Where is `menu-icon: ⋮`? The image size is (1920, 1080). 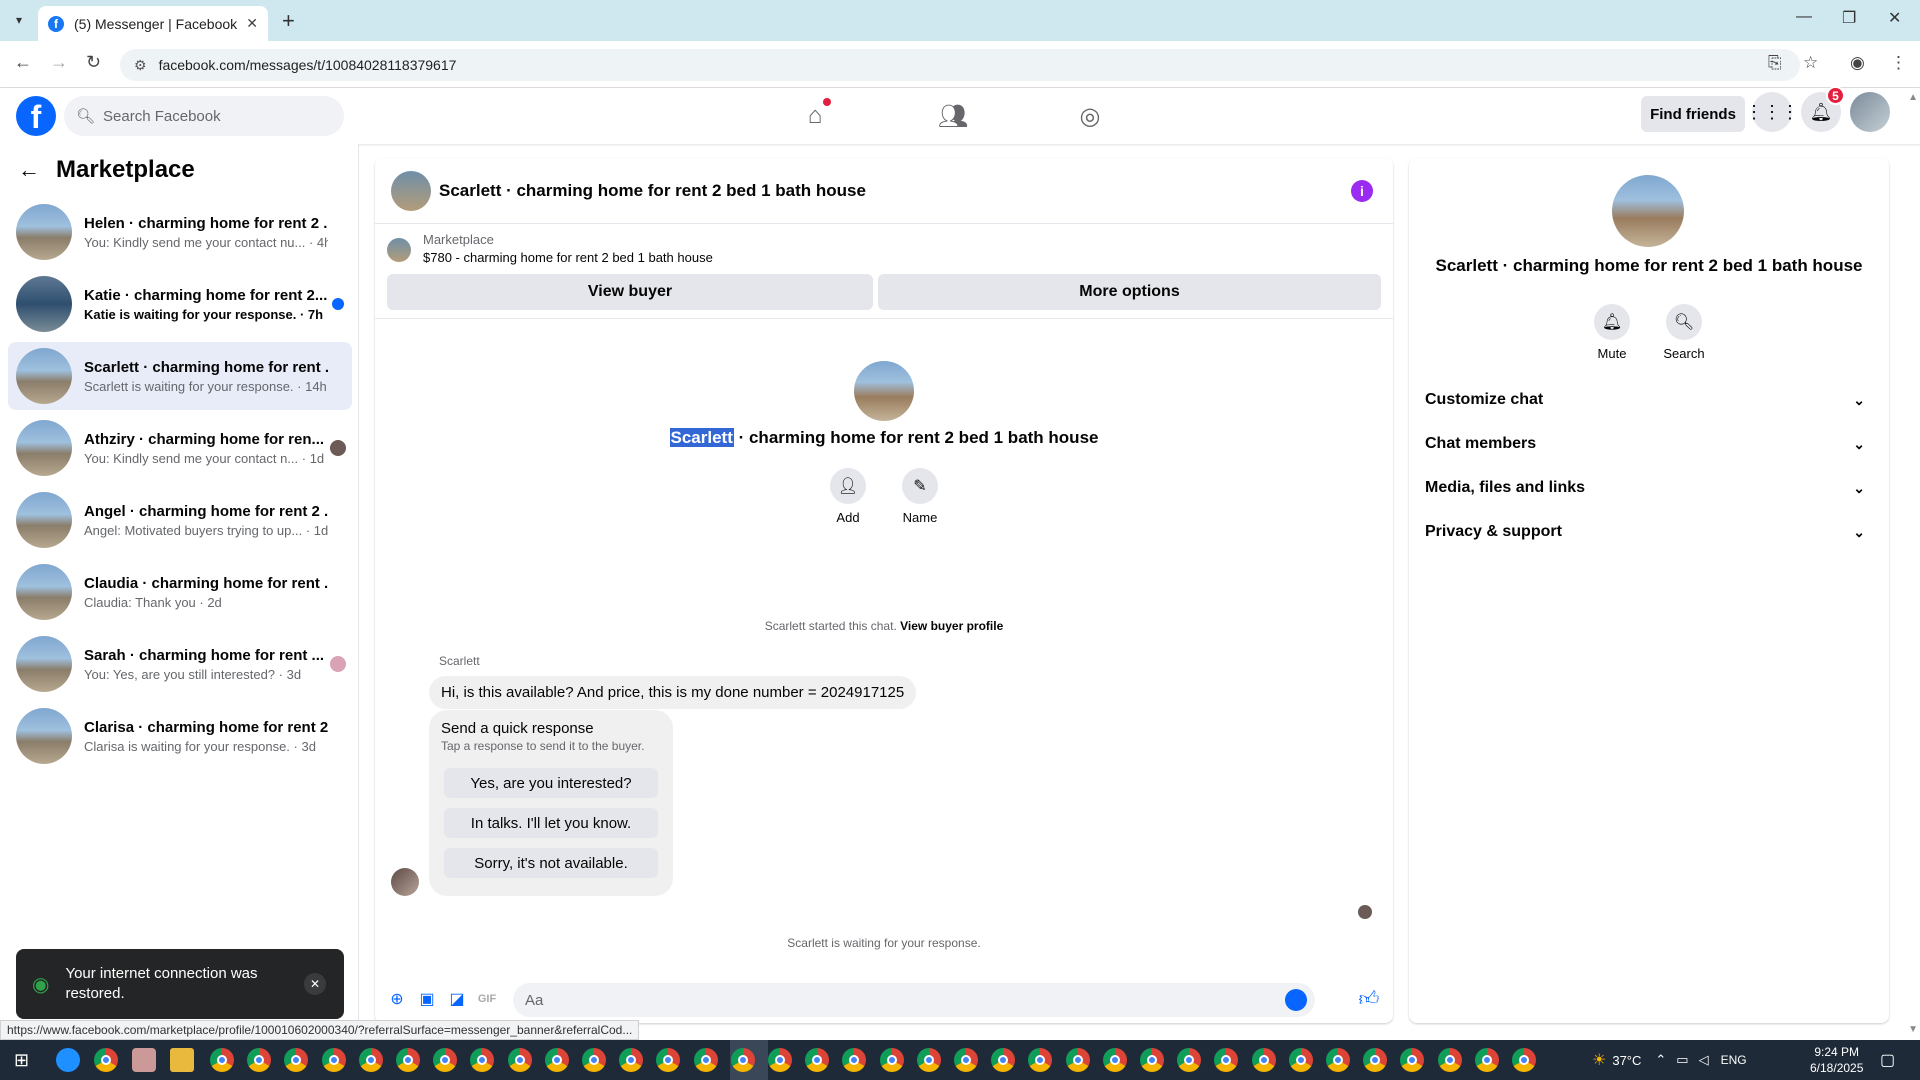 menu-icon: ⋮ is located at coordinates (1898, 63).